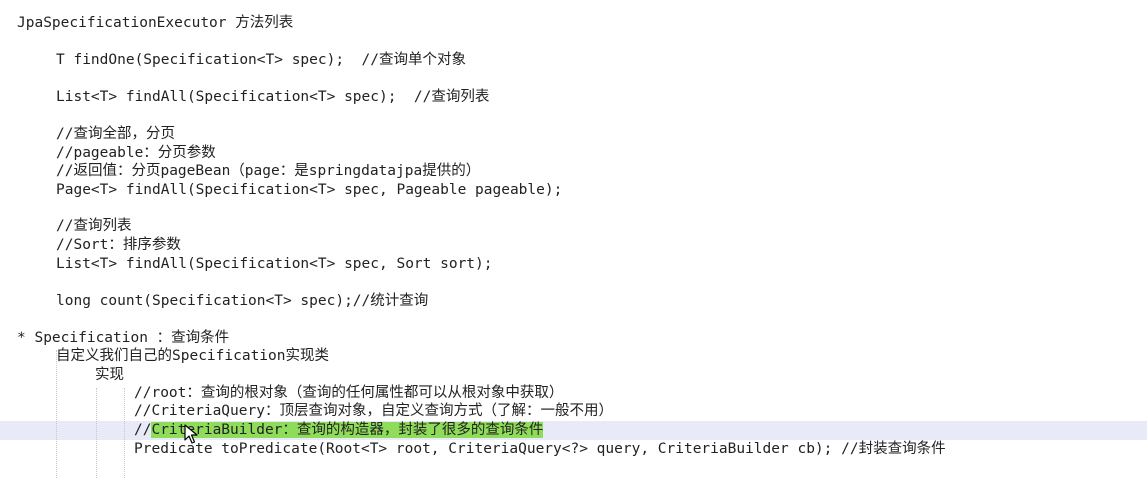 The width and height of the screenshot is (1147, 478). I want to click on comment-line: //查询全部，分页, so click(115, 134).